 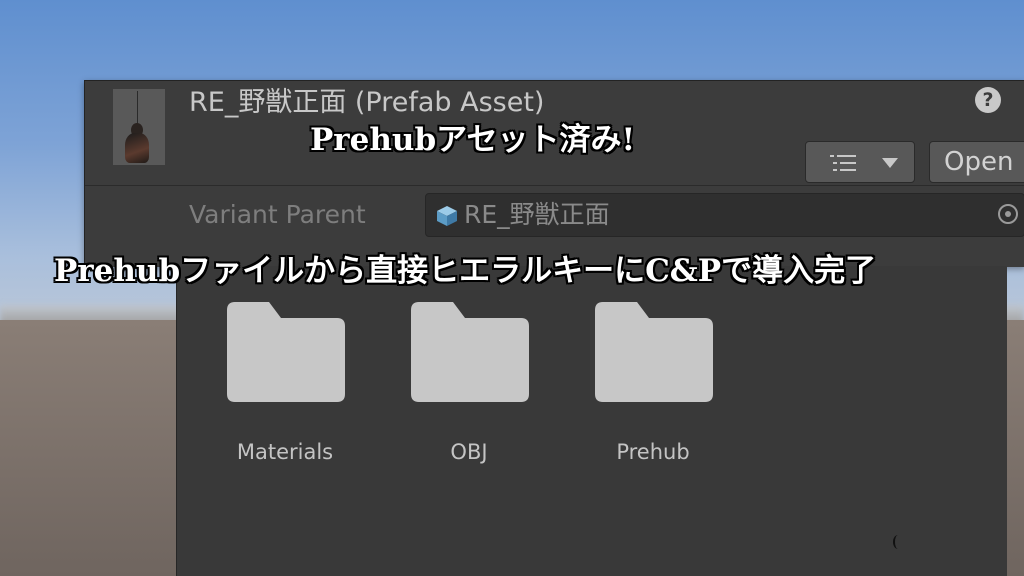 What do you see at coordinates (843, 163) in the screenshot?
I see `list-icon` at bounding box center [843, 163].